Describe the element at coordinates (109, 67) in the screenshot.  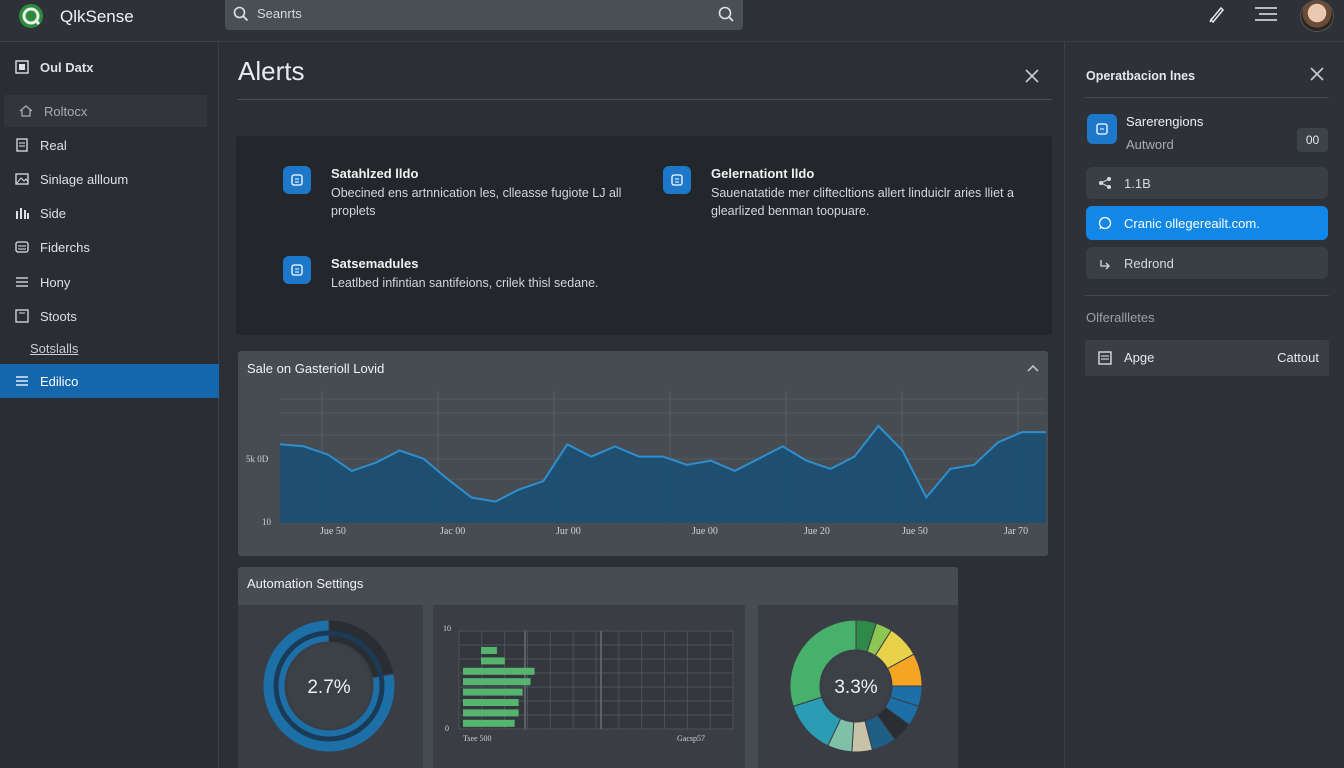
I see `sidebar-header: Oul Datx` at that location.